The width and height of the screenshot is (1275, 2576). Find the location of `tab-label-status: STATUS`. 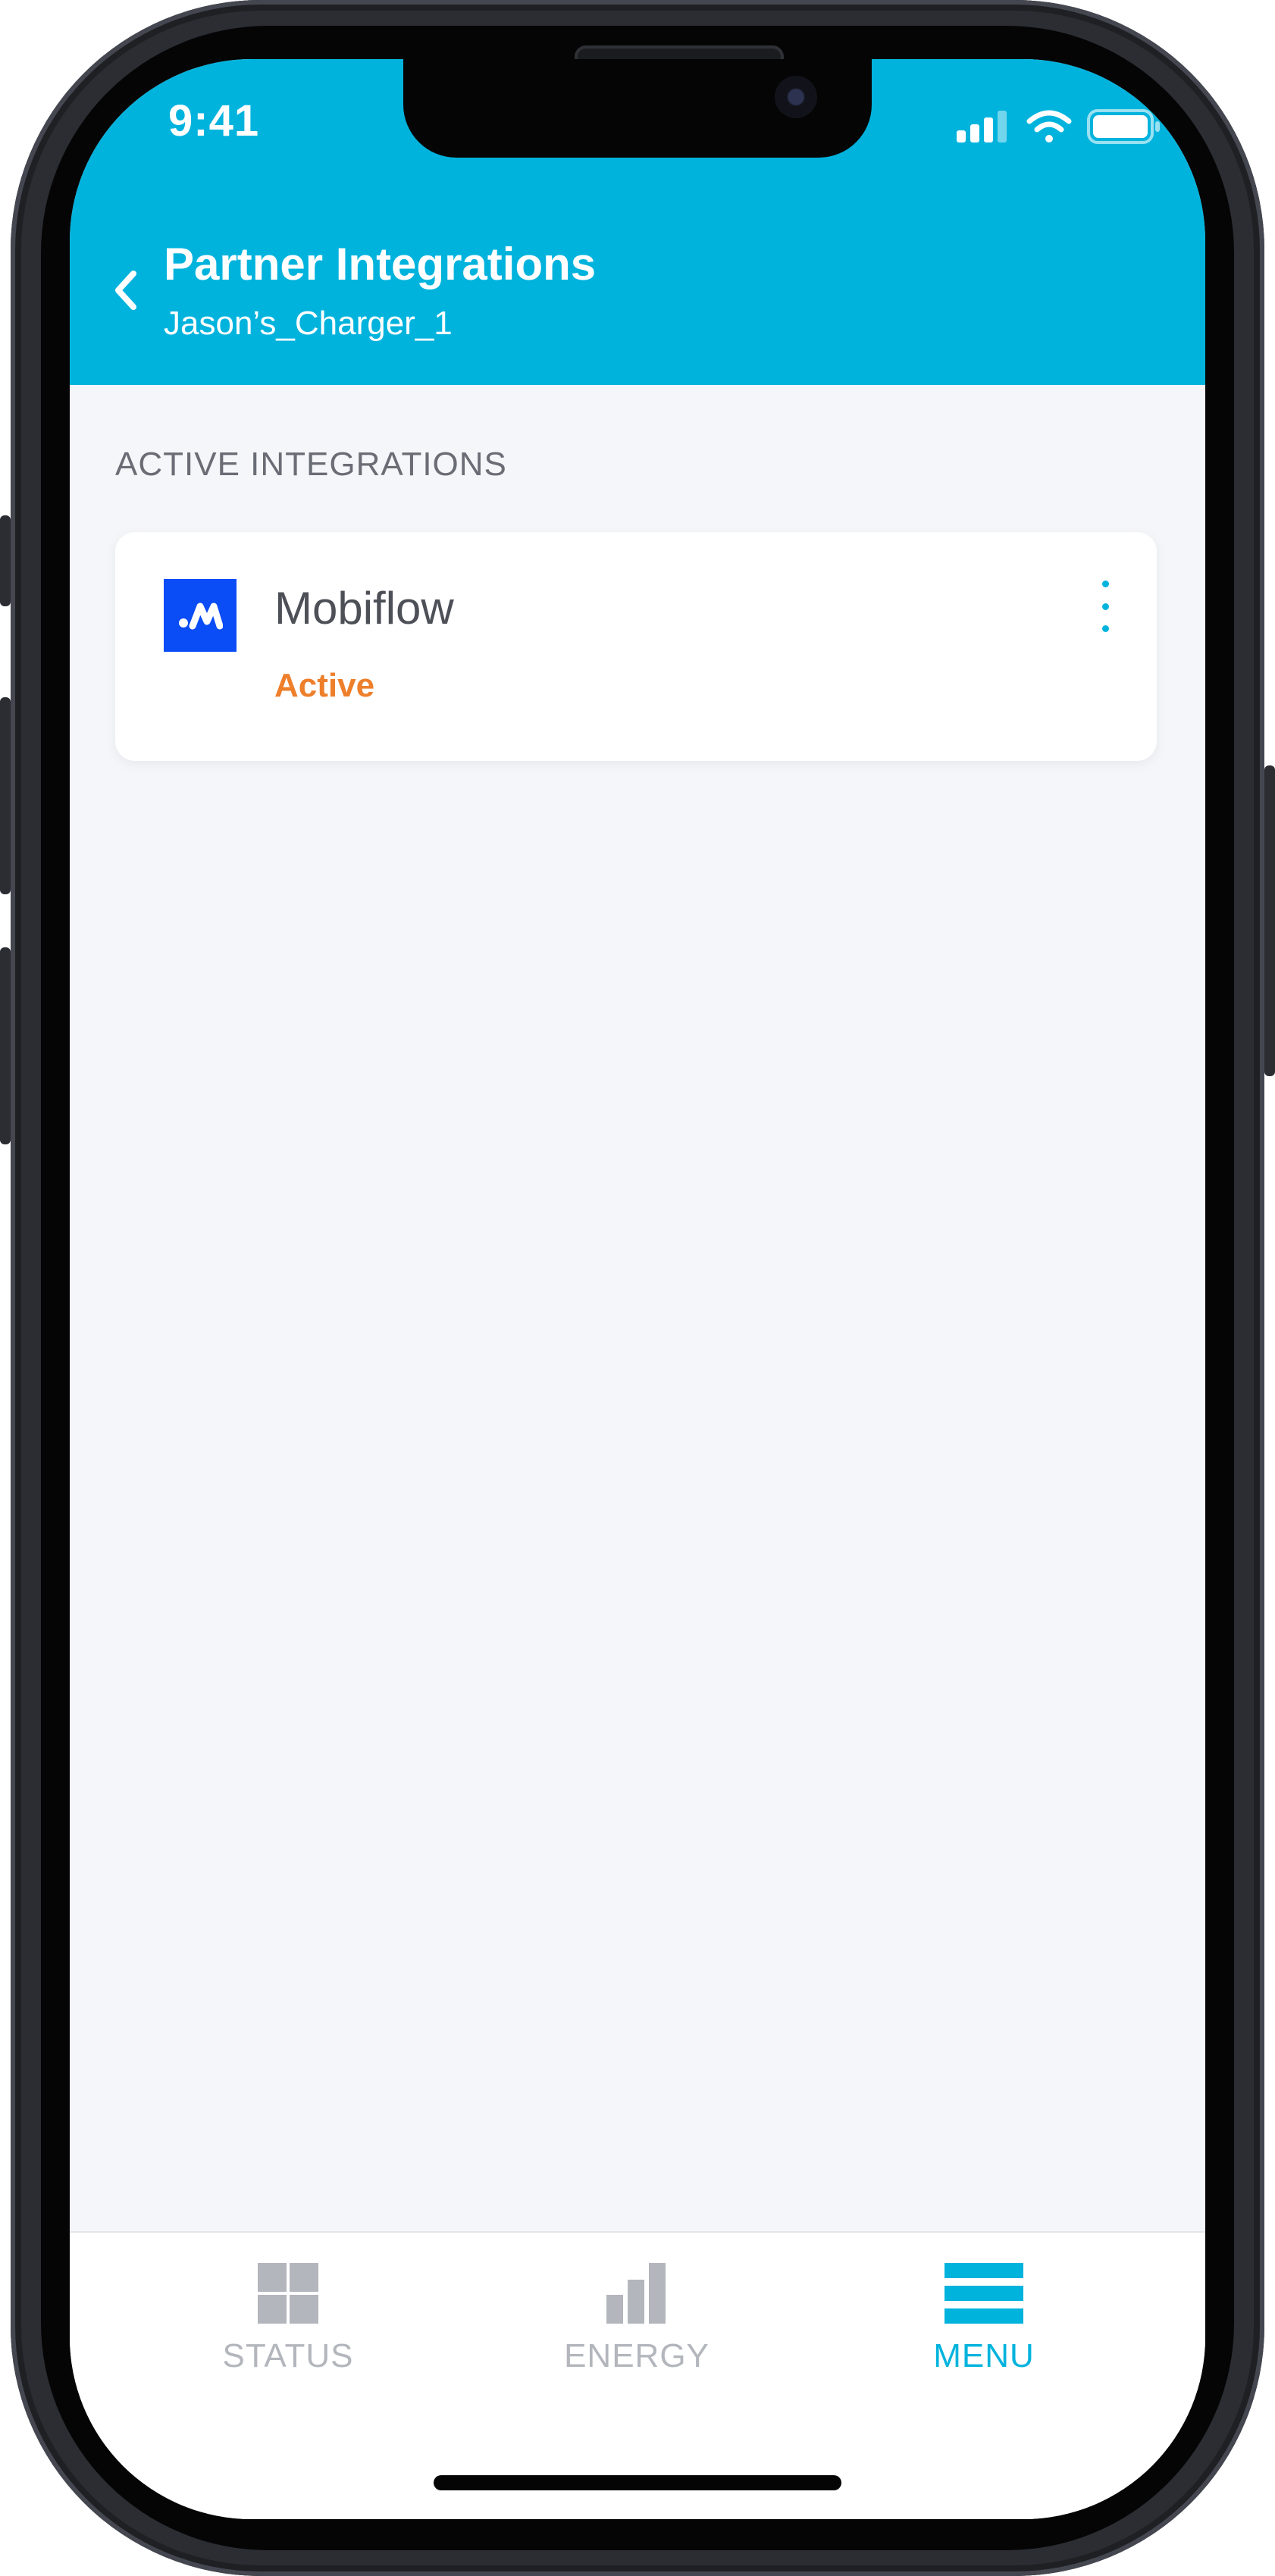

tab-label-status: STATUS is located at coordinates (288, 2355).